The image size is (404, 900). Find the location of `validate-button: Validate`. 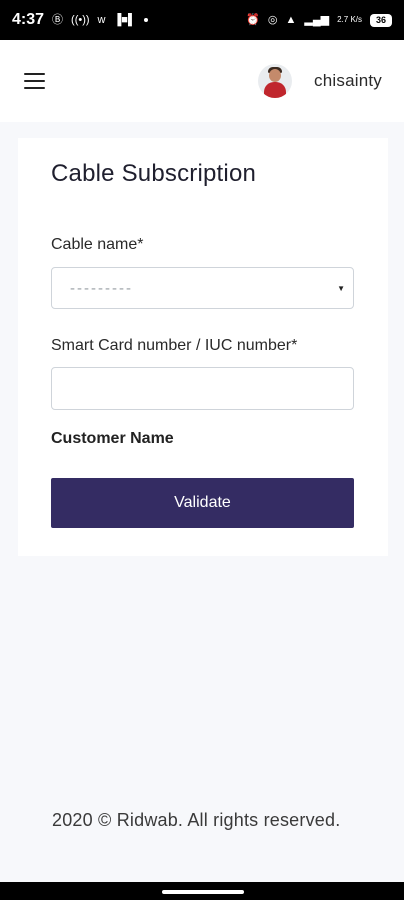

validate-button: Validate is located at coordinates (202, 503).